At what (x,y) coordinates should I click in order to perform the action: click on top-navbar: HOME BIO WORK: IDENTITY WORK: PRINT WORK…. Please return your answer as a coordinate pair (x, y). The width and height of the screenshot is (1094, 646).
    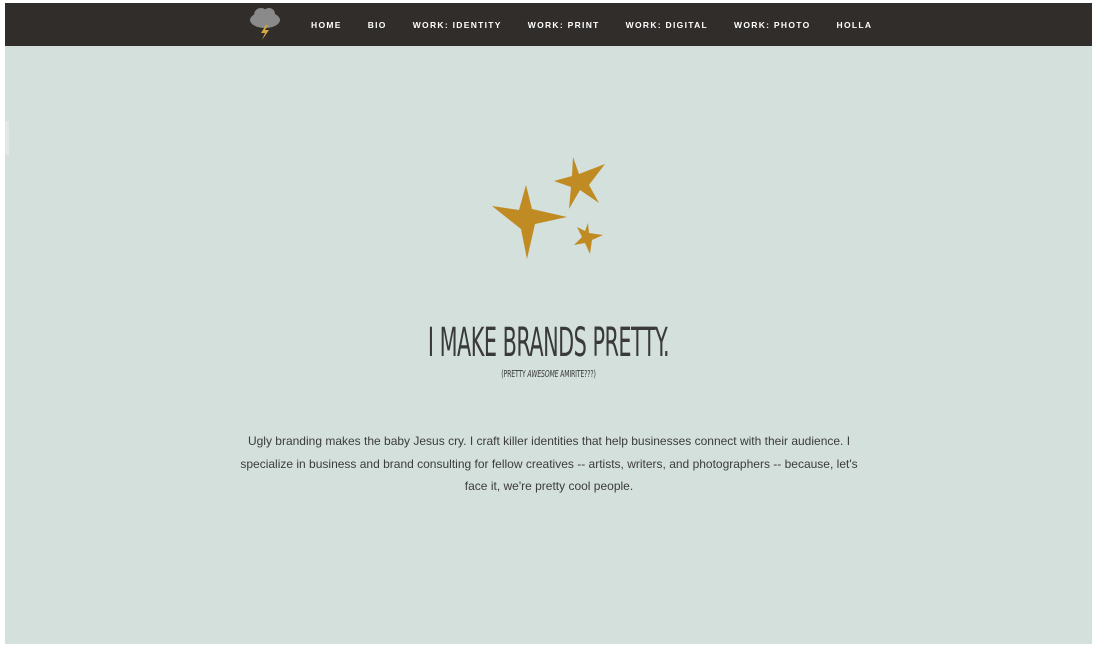
    Looking at the image, I should click on (548, 24).